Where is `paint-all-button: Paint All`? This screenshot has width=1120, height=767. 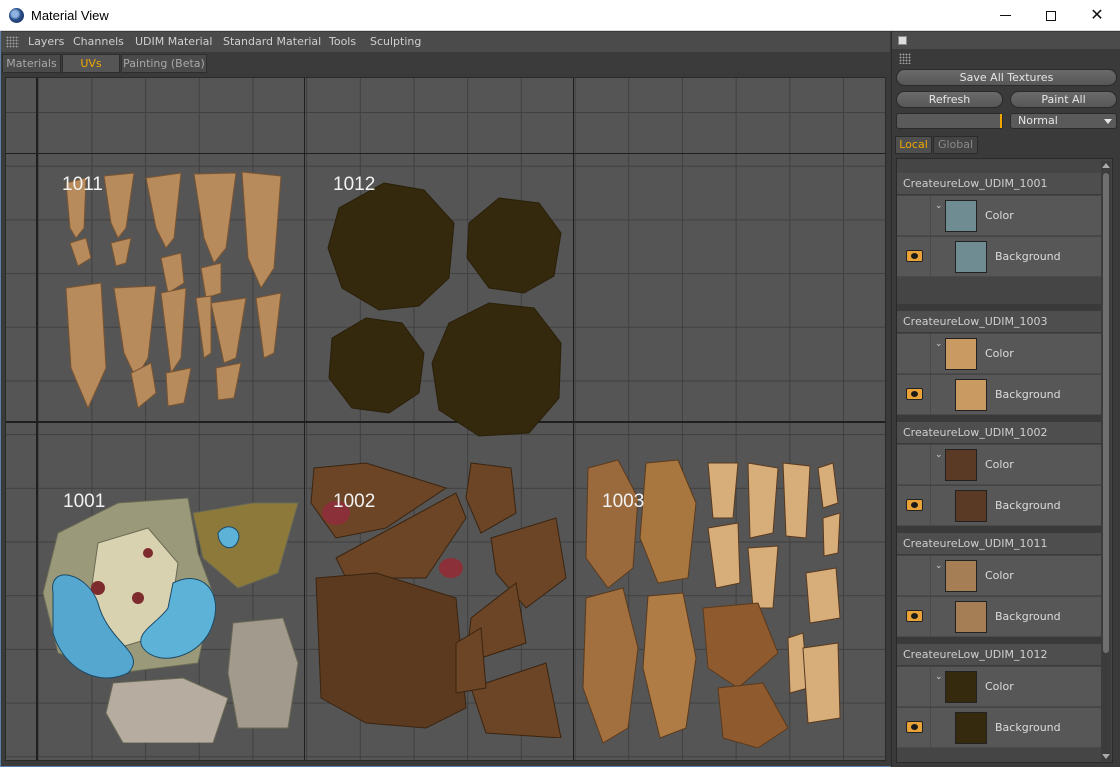 paint-all-button: Paint All is located at coordinates (1063, 99).